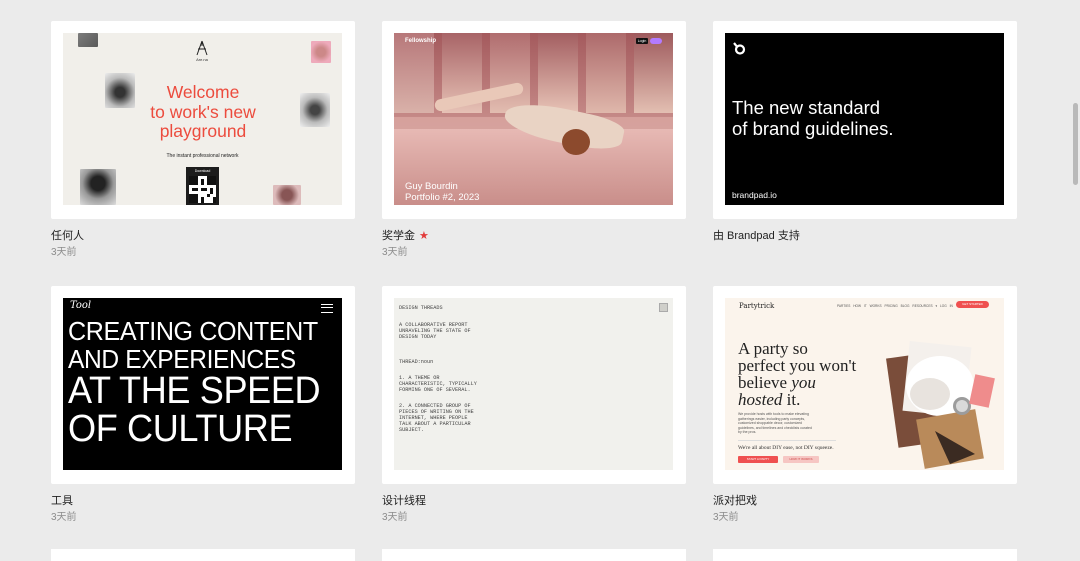  What do you see at coordinates (202, 156) in the screenshot?
I see `arena-tagline: The instant professional network` at bounding box center [202, 156].